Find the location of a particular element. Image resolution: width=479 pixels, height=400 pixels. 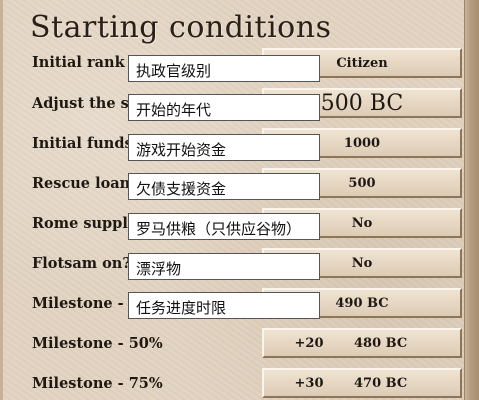

rescue-loan-label: Rescue loan is located at coordinates (81, 183).